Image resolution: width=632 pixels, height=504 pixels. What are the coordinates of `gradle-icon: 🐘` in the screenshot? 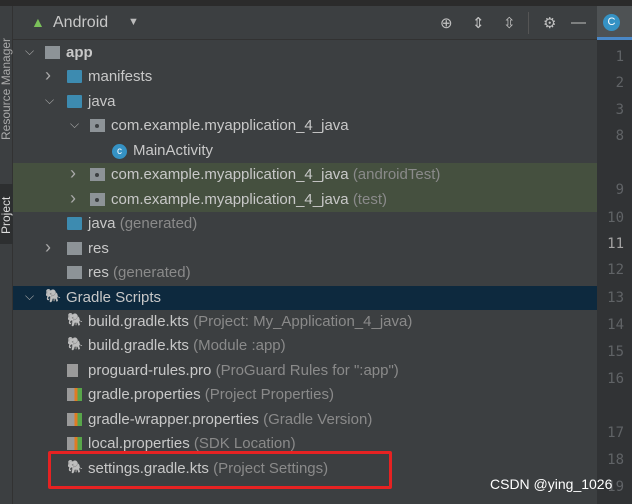 It's located at (53, 295).